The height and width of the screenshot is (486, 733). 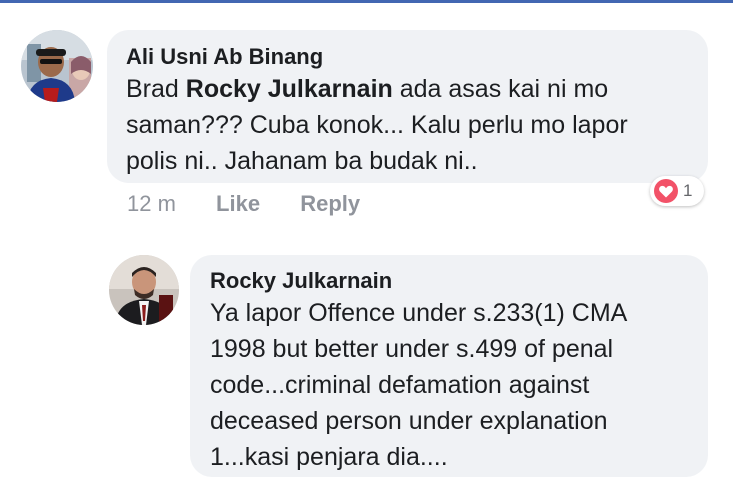 I want to click on like-button: Like, so click(x=238, y=204).